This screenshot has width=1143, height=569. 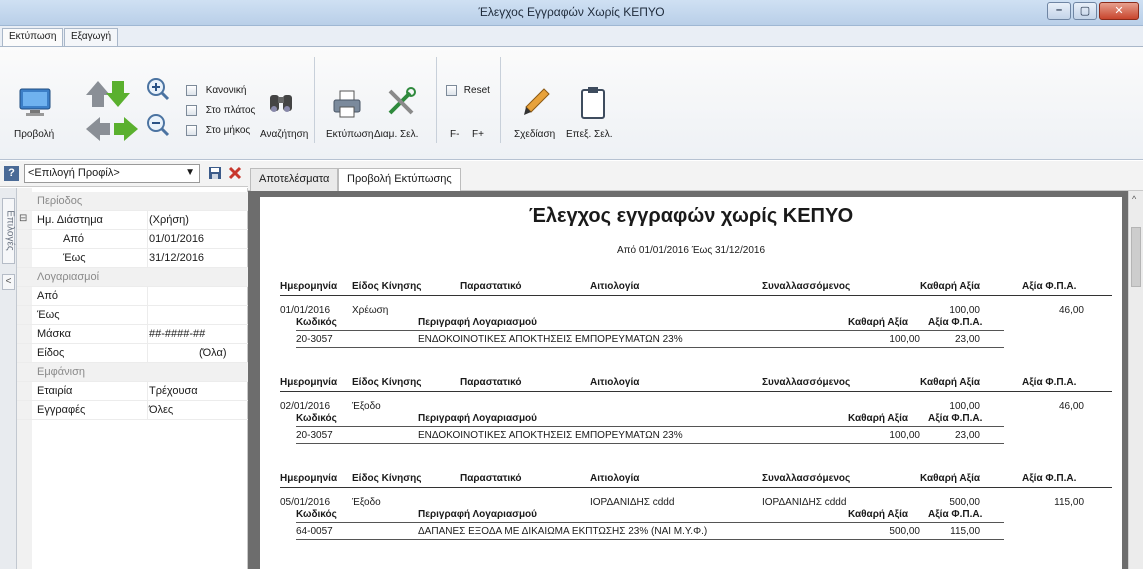 I want to click on close-button: ✕, so click(x=1119, y=11).